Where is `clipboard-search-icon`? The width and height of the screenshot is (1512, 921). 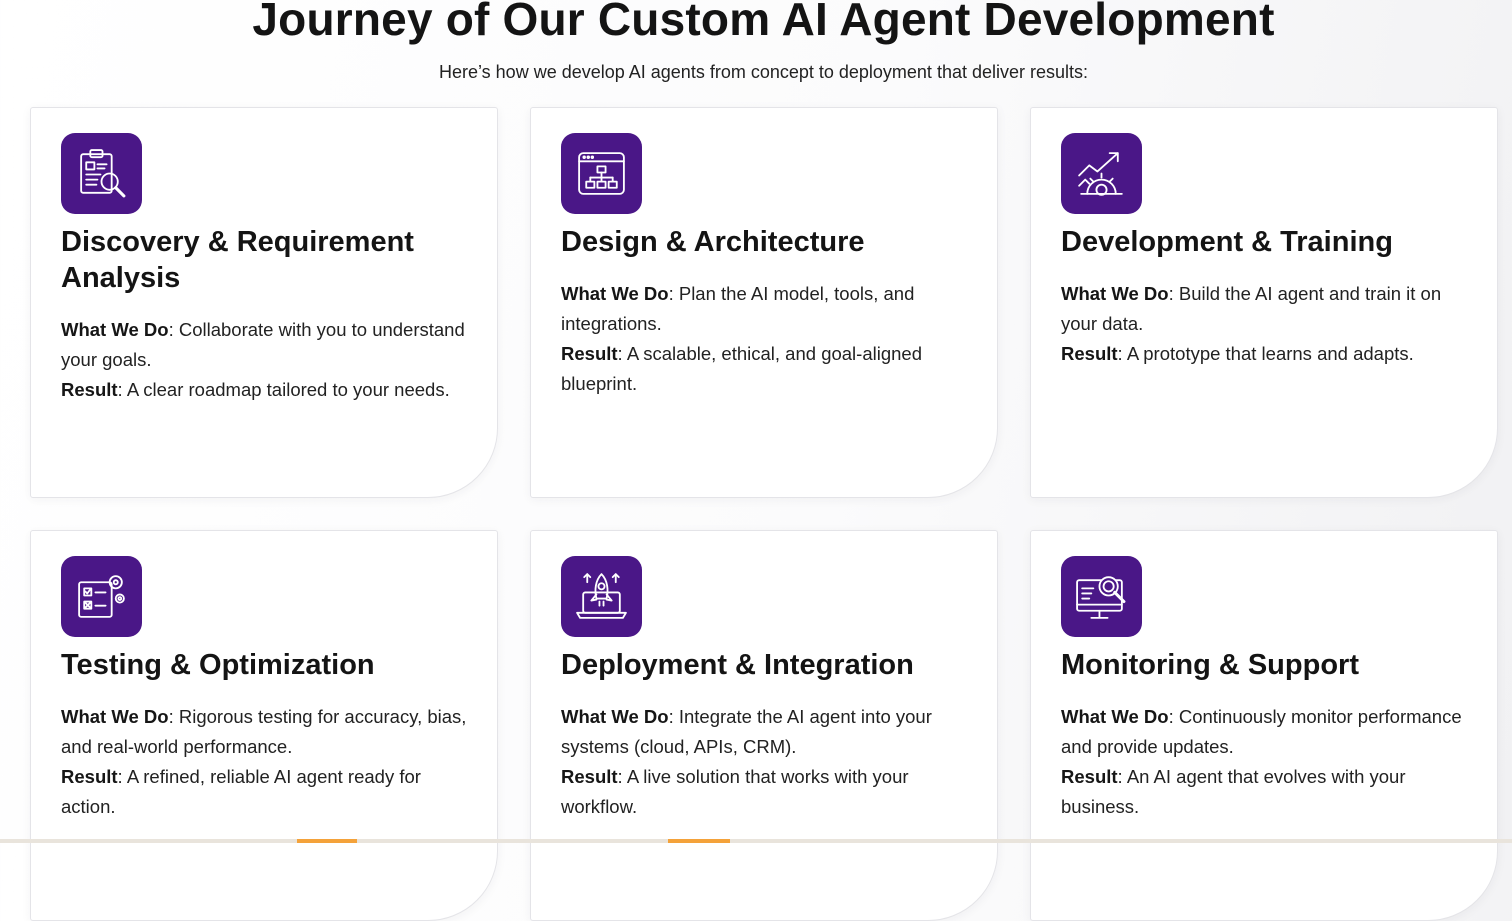 clipboard-search-icon is located at coordinates (101, 173).